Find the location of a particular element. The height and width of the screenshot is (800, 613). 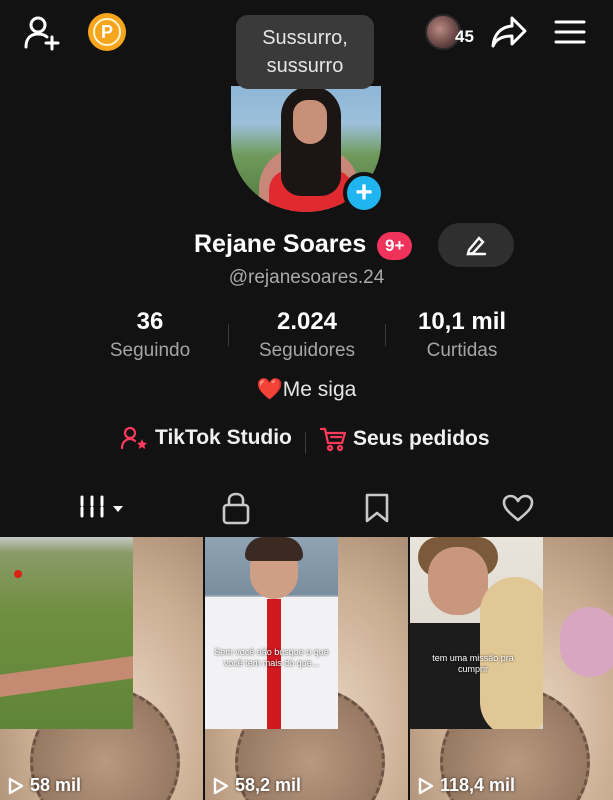

video-thumbnail: 58 mil is located at coordinates (101, 668).